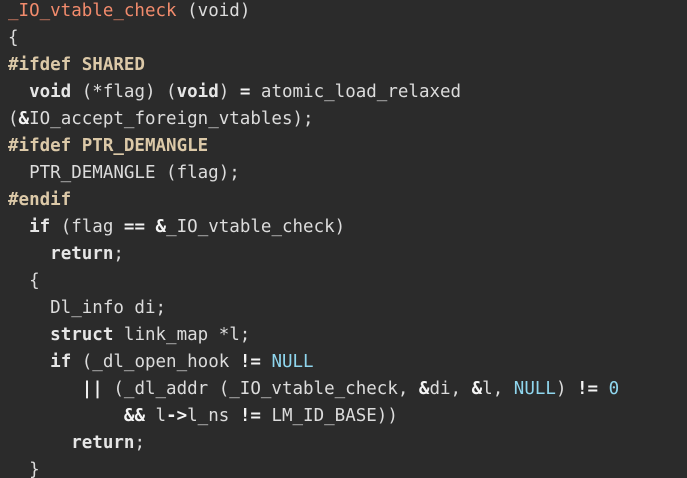 This screenshot has height=478, width=687. I want to click on code-line: && l->l_ns != LM_ID_BASE)), so click(203, 416).